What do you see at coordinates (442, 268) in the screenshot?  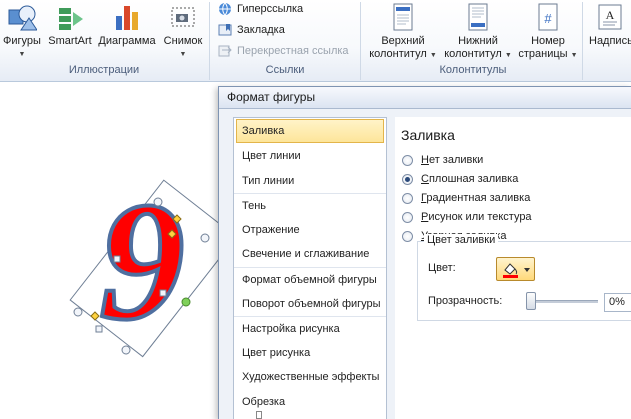 I see `color-label: Цвет:` at bounding box center [442, 268].